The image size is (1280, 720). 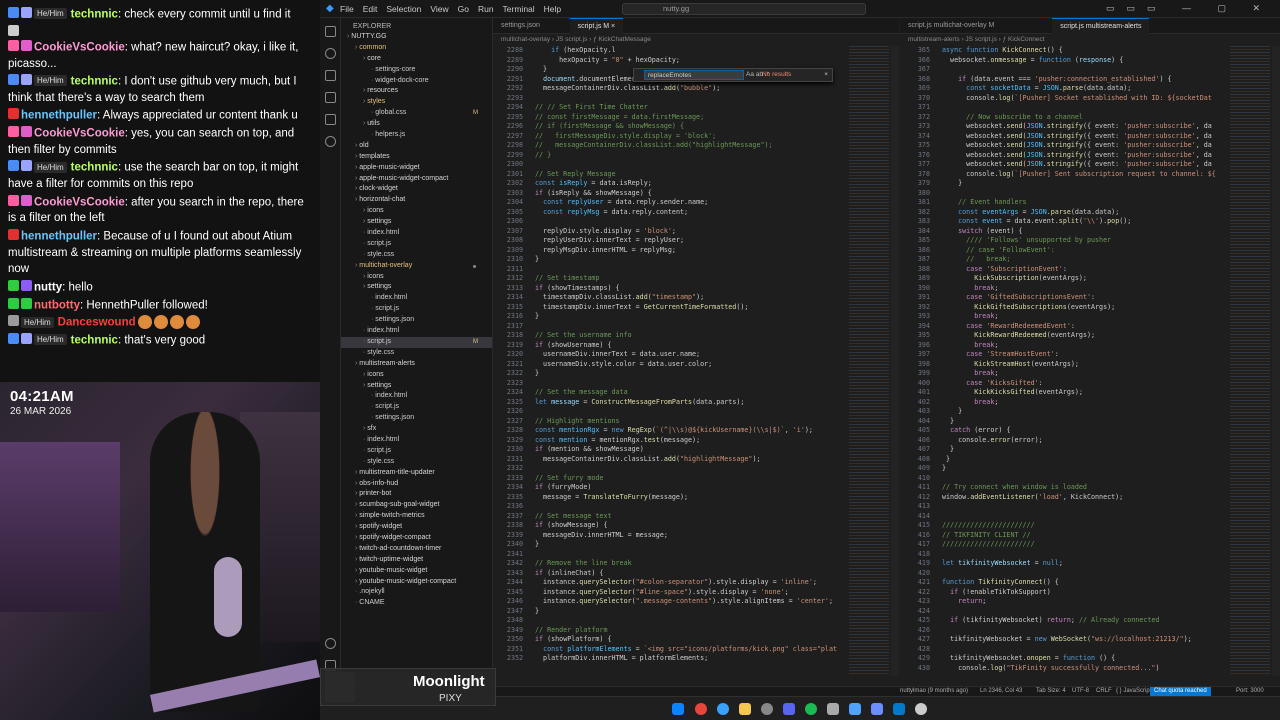 I want to click on tree-folder: › clock-widget, so click(x=416, y=189).